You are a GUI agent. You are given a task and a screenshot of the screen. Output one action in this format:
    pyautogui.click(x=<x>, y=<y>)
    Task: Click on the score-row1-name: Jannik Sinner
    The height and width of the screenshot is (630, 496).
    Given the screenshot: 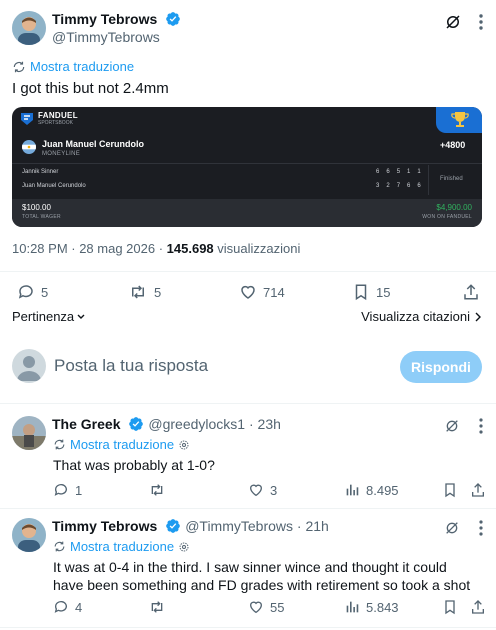 What is the action you would take?
    pyautogui.click(x=40, y=172)
    